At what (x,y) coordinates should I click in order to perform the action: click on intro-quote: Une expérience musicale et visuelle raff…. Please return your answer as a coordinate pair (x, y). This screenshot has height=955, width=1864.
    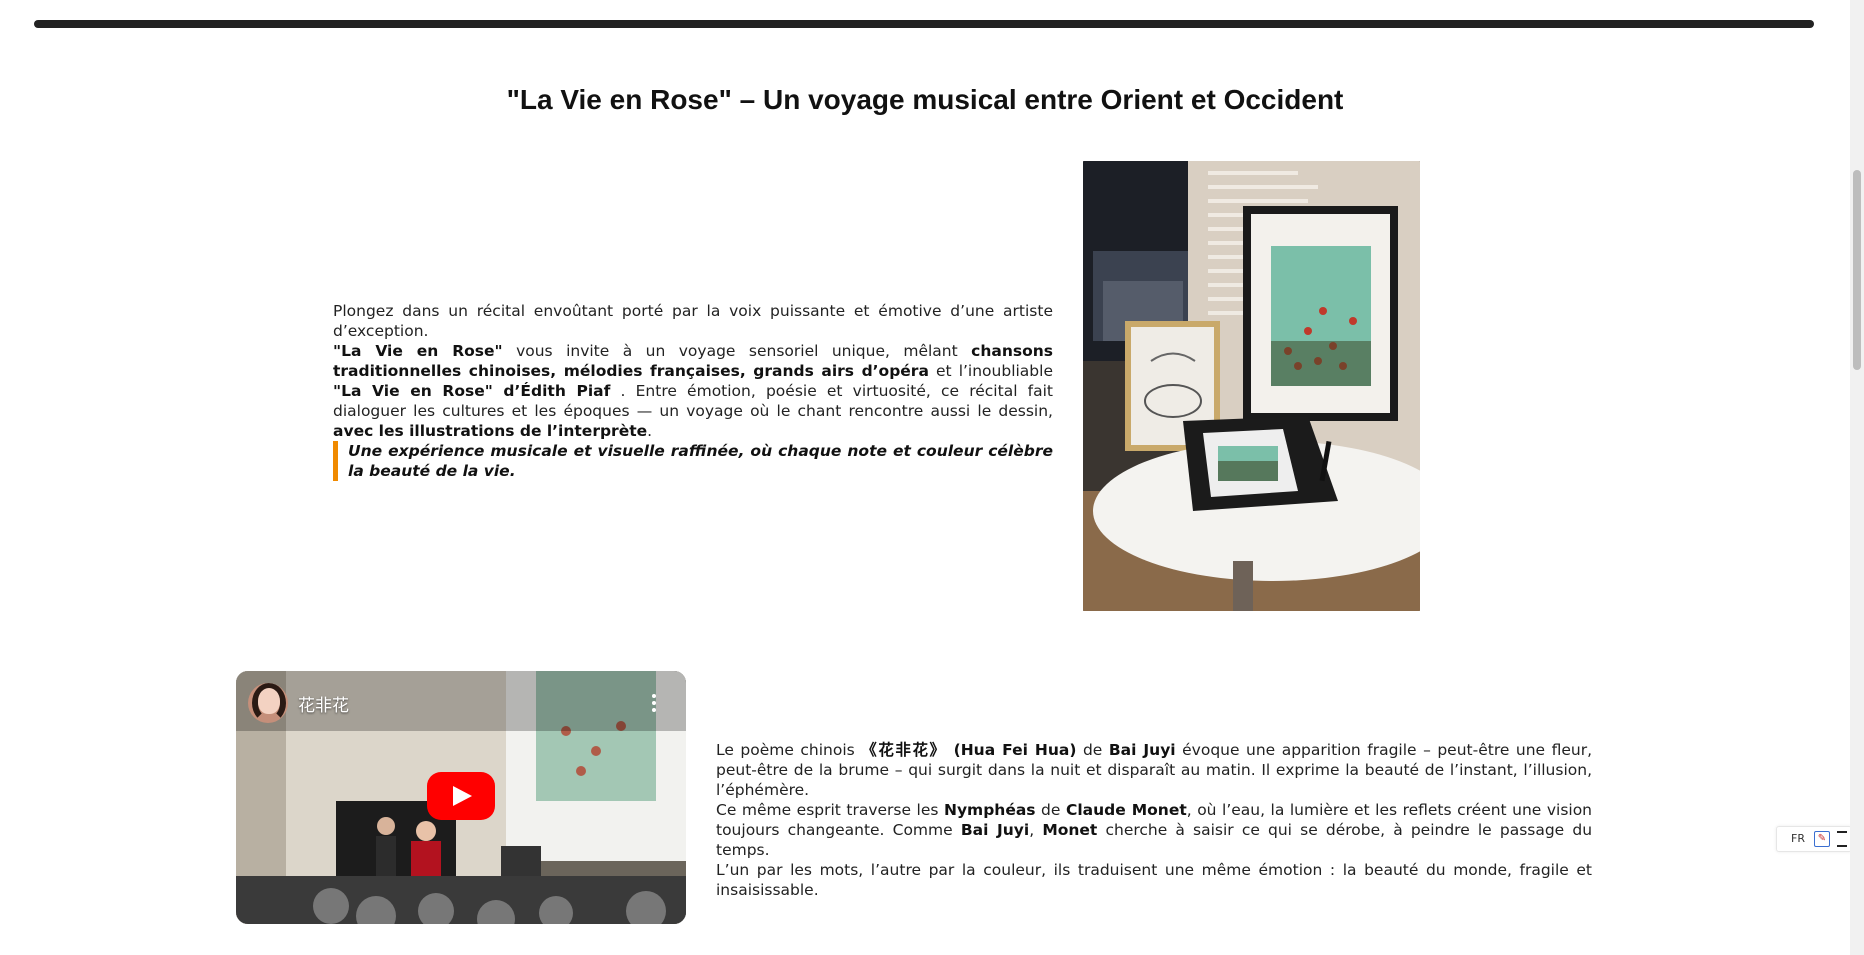
    Looking at the image, I should click on (693, 461).